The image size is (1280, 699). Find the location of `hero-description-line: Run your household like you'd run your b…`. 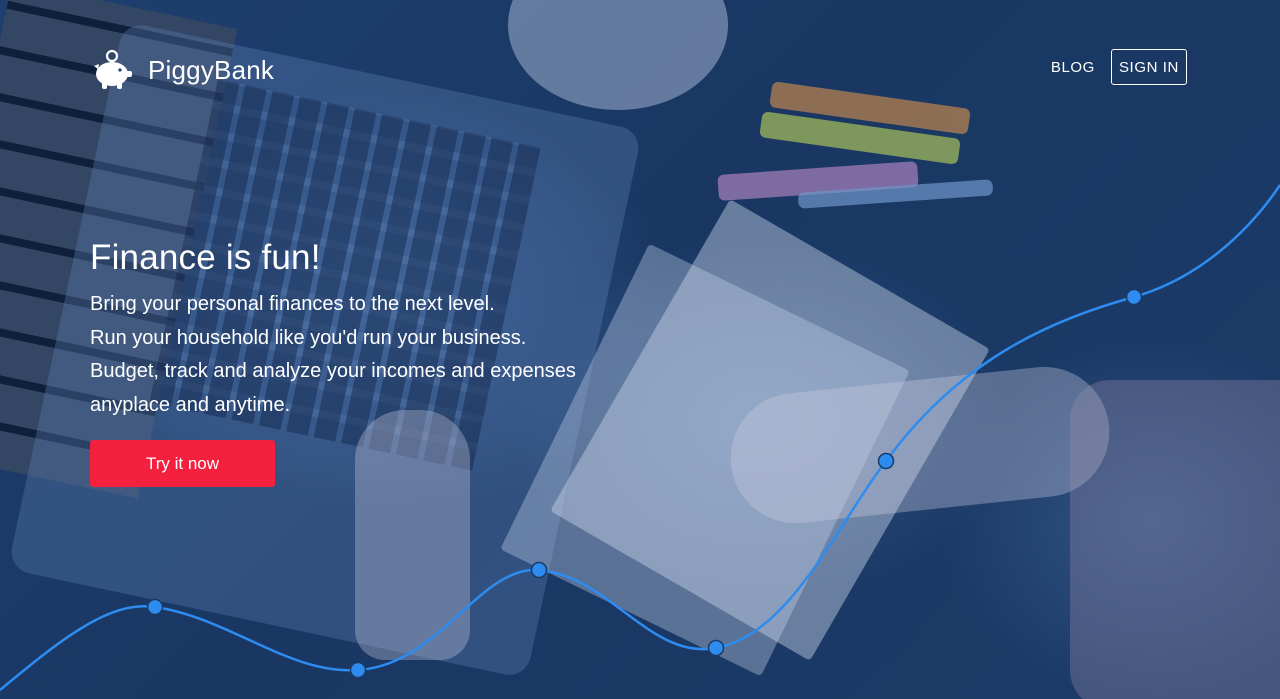

hero-description-line: Run your household like you'd run your b… is located at coordinates (308, 337).